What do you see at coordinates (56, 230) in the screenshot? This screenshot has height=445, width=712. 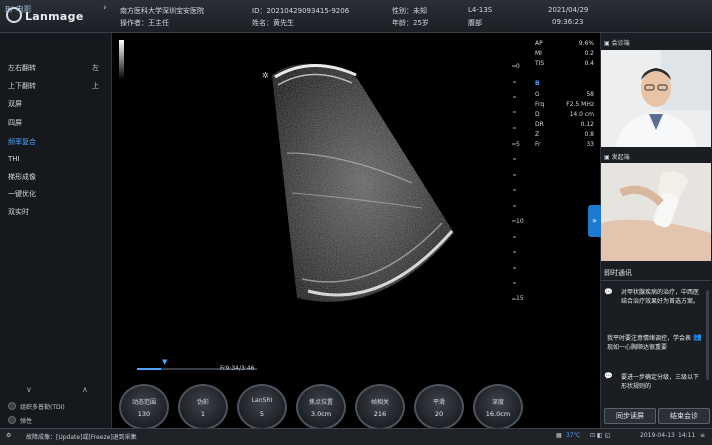 I see `left-menu-panel` at bounding box center [56, 230].